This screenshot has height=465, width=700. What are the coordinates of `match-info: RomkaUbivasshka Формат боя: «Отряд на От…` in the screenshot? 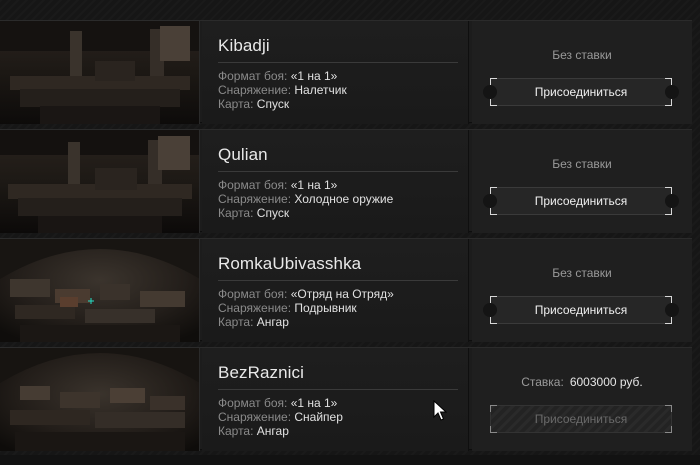 It's located at (335, 290).